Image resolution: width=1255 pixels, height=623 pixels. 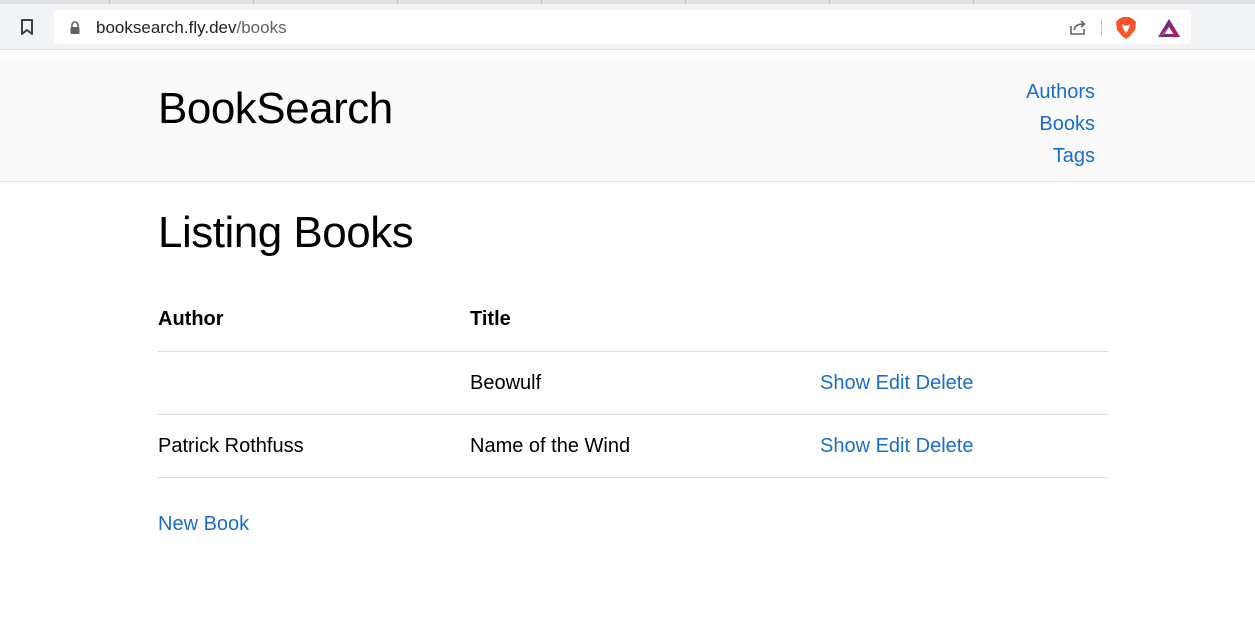 What do you see at coordinates (964, 320) in the screenshot?
I see `column-header-actions` at bounding box center [964, 320].